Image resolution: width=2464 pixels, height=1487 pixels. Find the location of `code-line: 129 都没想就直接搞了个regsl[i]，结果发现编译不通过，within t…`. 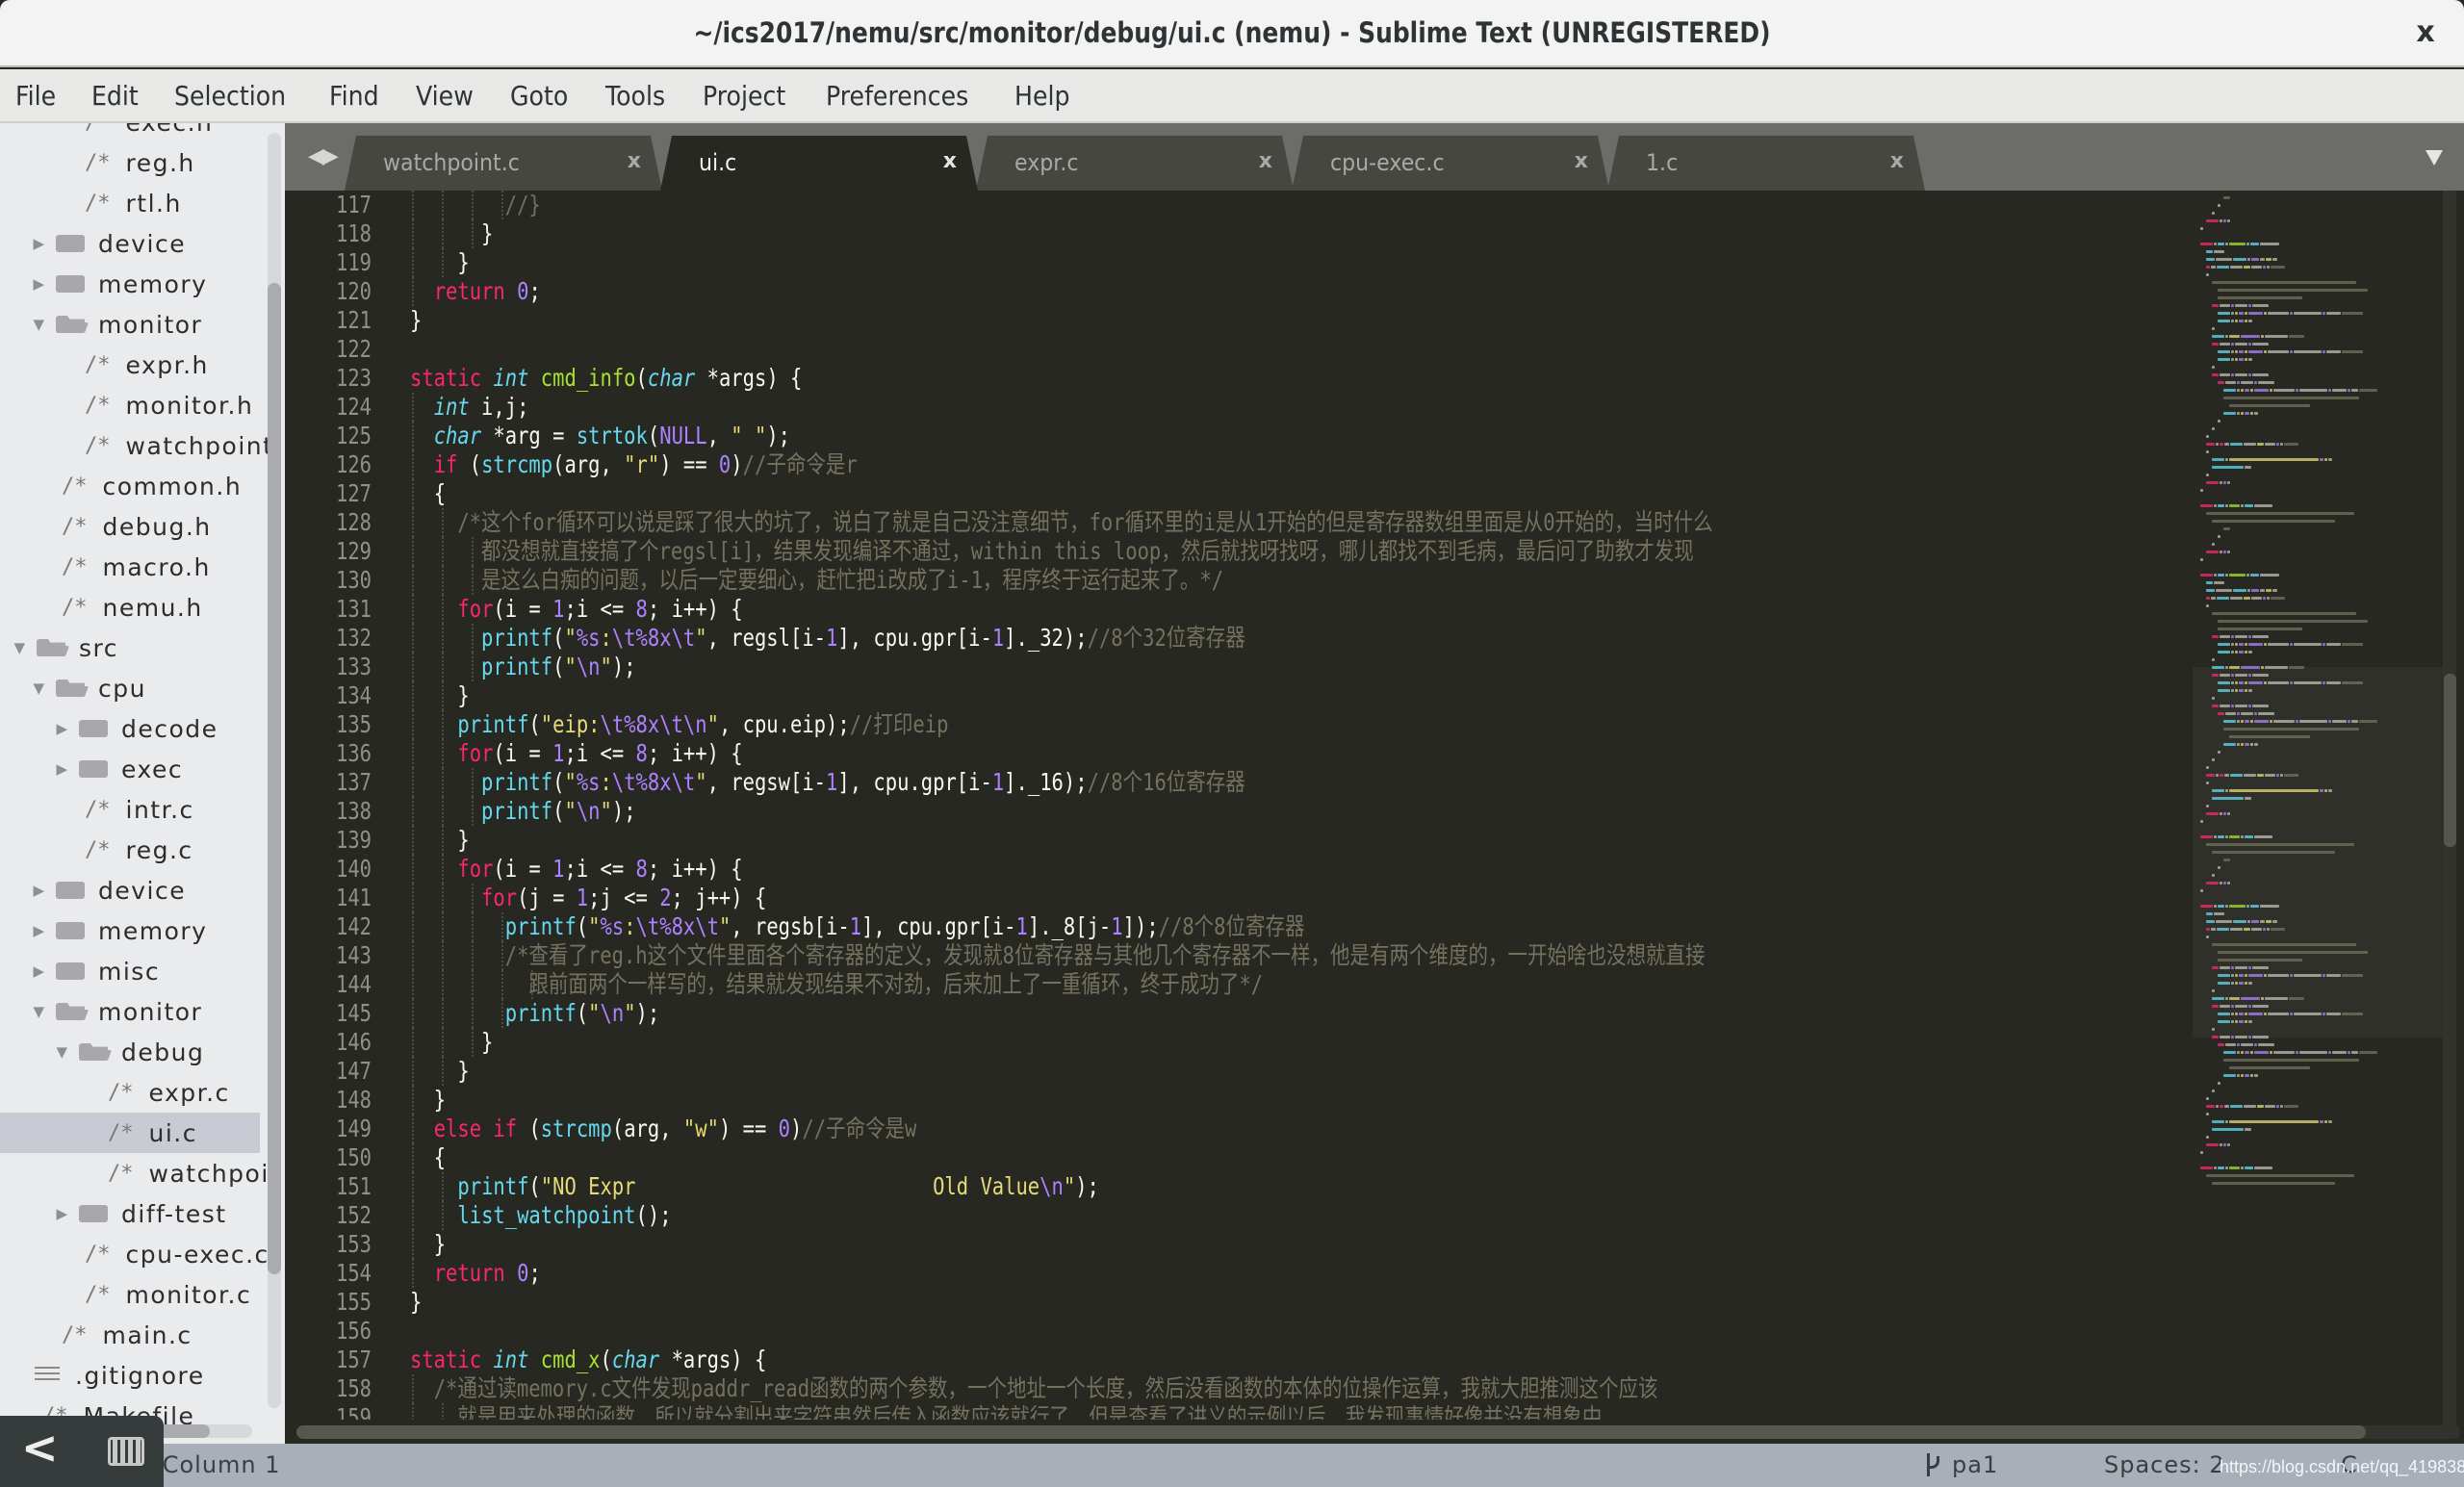

code-line: 129 都没想就直接搞了个regsl[i]，结果发现编译不通过，within t… is located at coordinates (1228, 551).